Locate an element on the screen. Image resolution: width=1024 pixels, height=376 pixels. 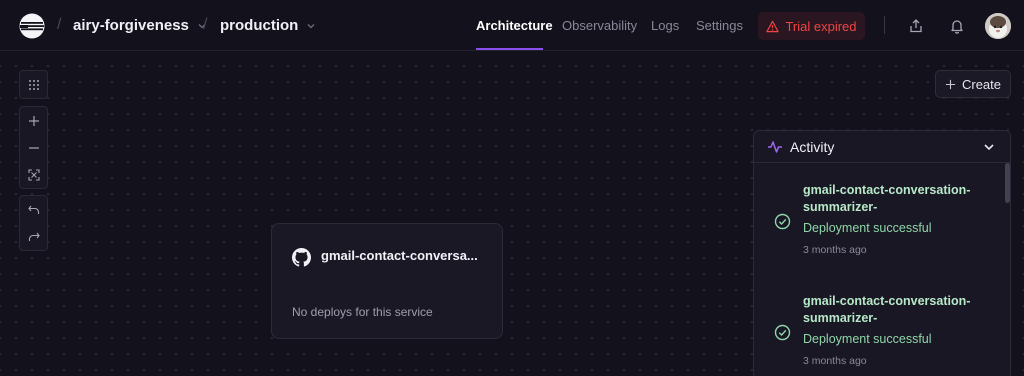
redo-button is located at coordinates (33, 236).